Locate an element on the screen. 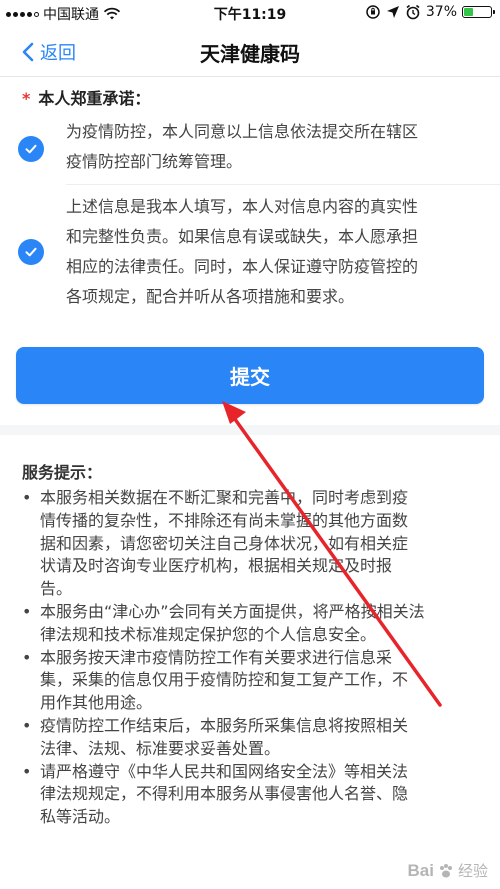 The image size is (500, 889). tip-item-4: 疫情防控工作结束后，本服务所采集信息将按照相关 法律、法规、标准要求妥善处置。 is located at coordinates (242, 738).